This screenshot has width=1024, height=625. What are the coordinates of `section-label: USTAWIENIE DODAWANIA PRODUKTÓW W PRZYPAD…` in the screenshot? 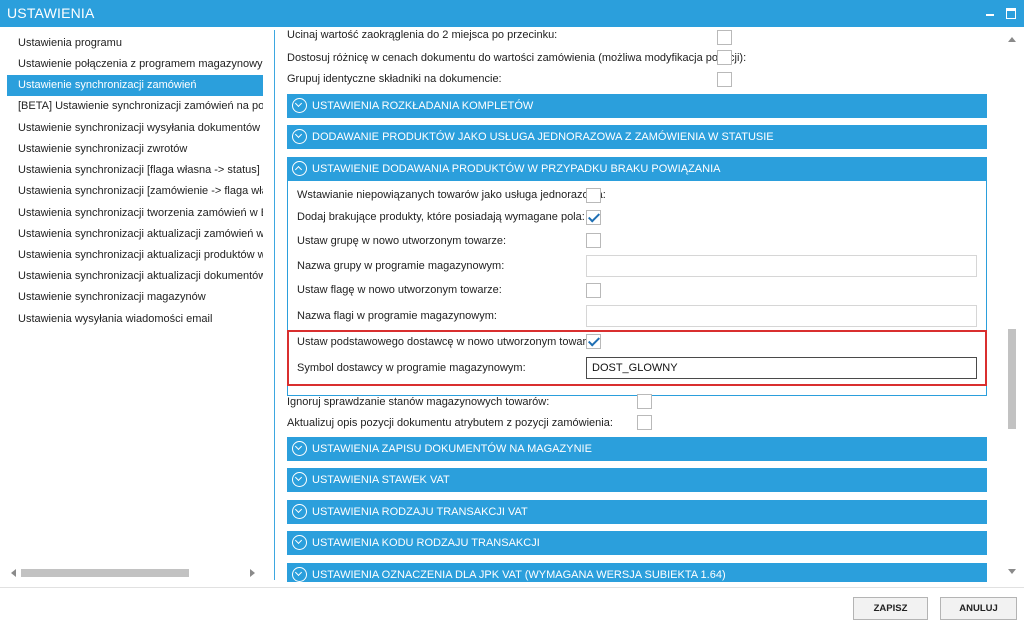 It's located at (516, 169).